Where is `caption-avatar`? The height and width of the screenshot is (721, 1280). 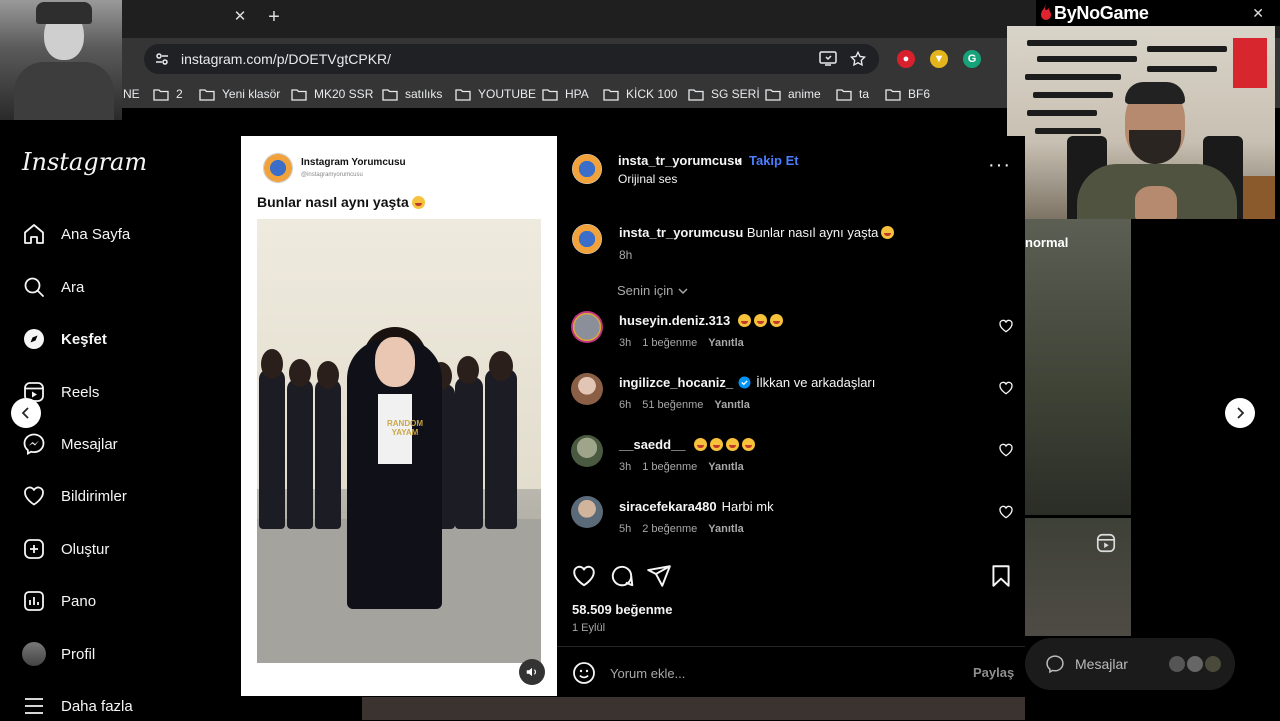
caption-avatar is located at coordinates (587, 239).